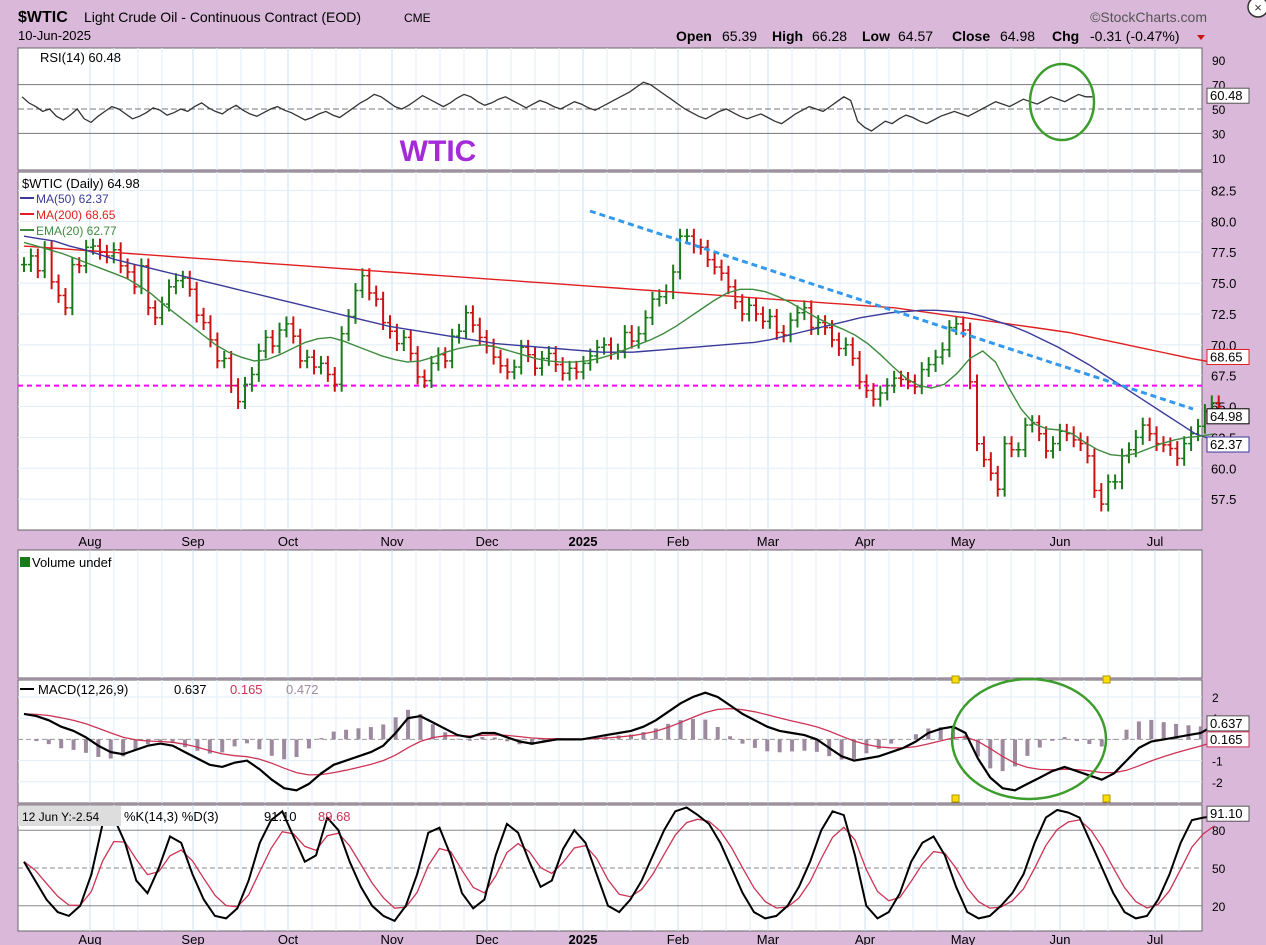 This screenshot has height=945, width=1266. I want to click on macd-tick: -1, so click(1217, 762).